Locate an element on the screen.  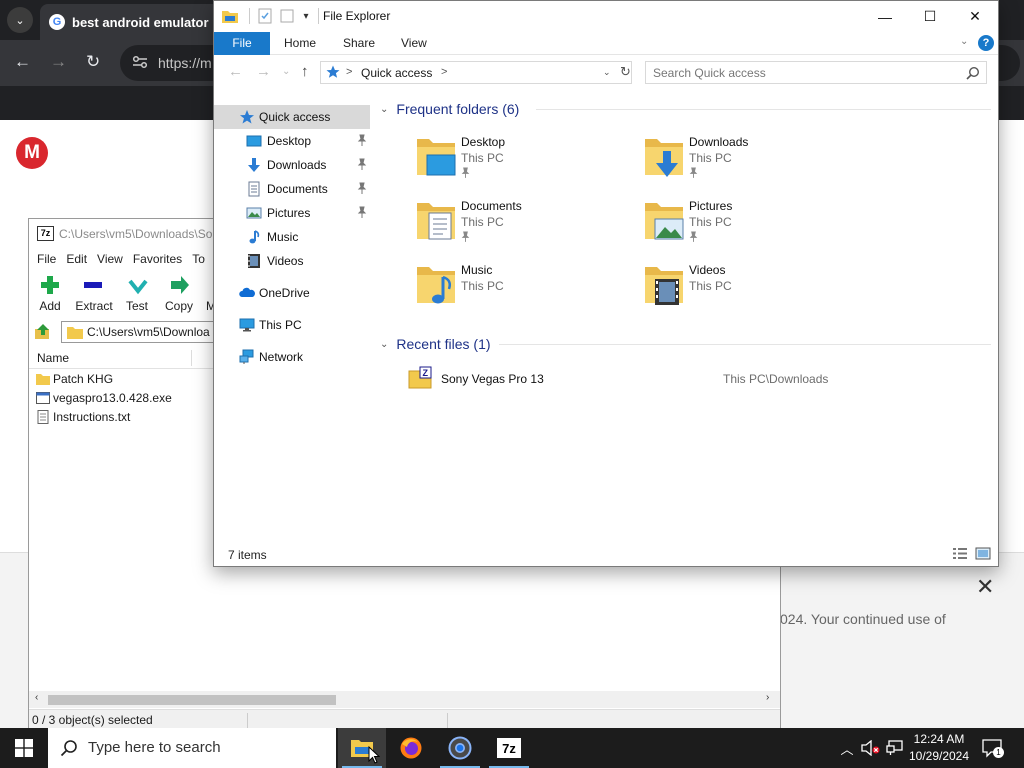
tab-view: View is located at coordinates (414, 43).